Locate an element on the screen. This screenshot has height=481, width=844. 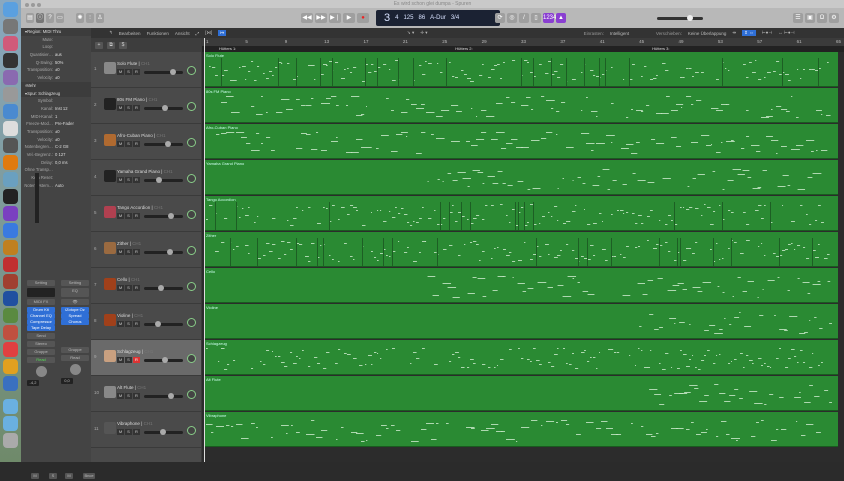
stop-button: ▶❘ is located at coordinates (335, 18).